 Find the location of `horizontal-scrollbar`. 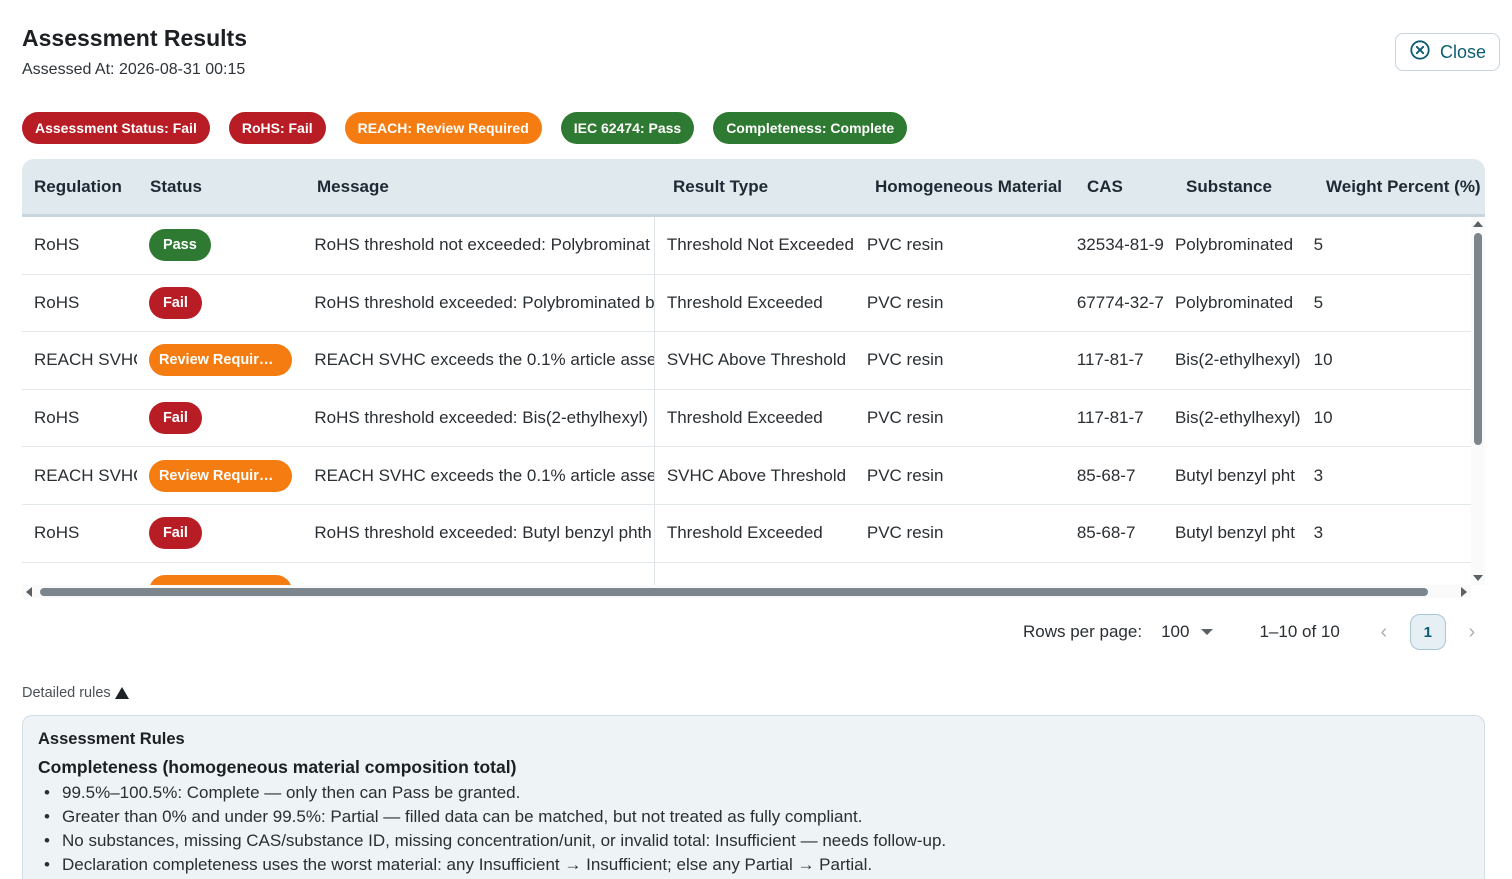

horizontal-scrollbar is located at coordinates (746, 591).